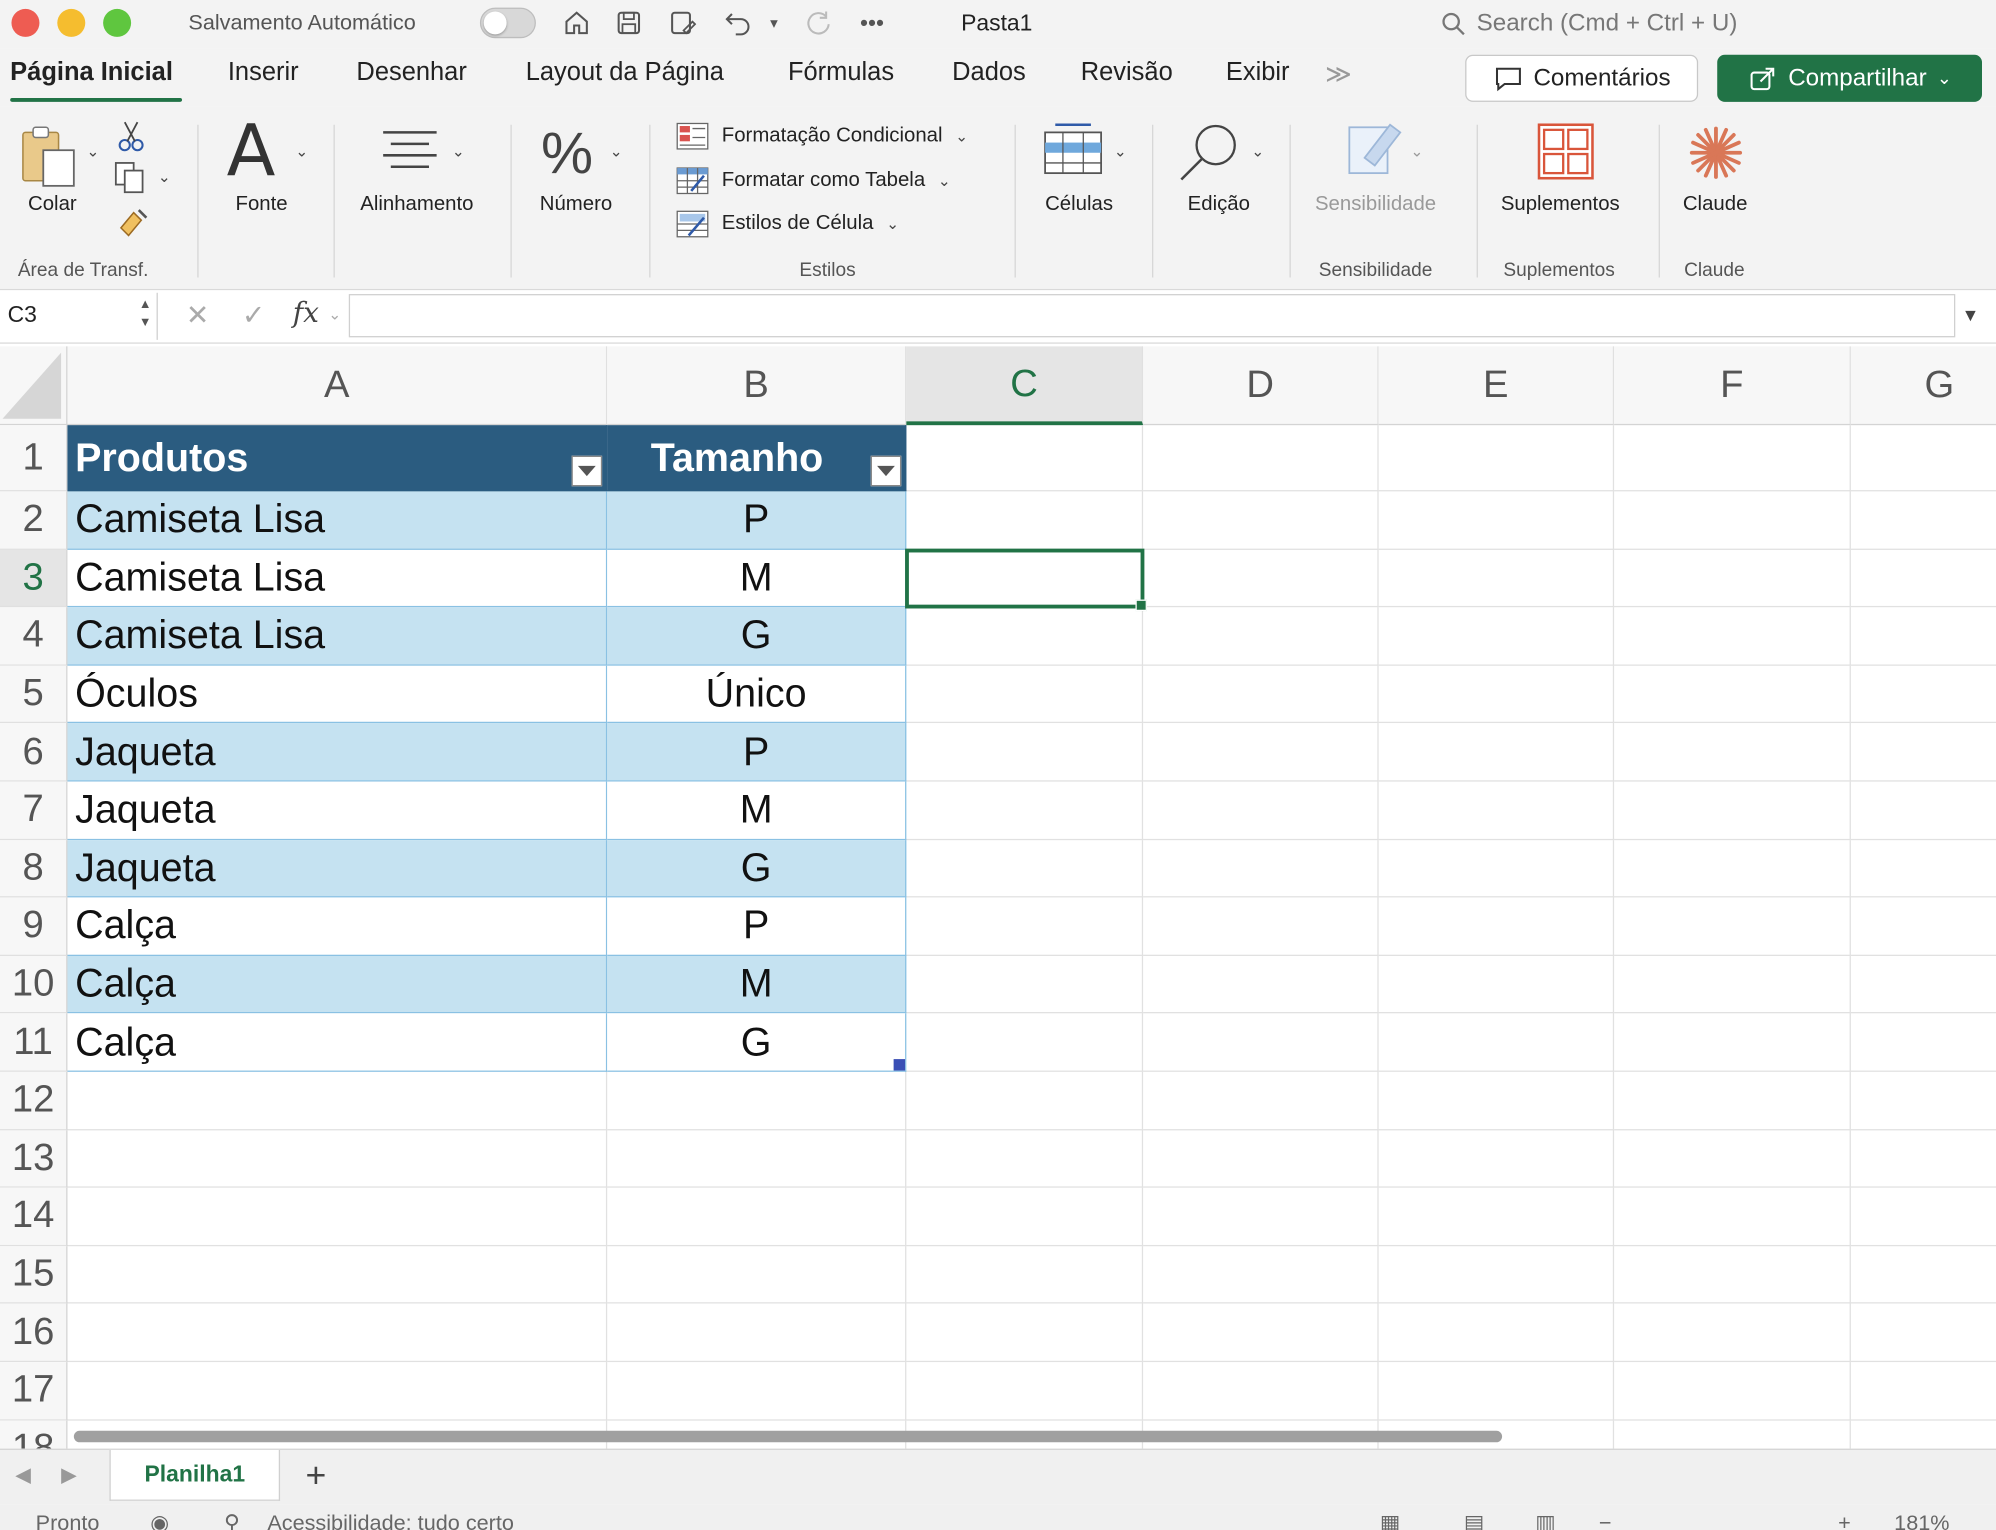 The height and width of the screenshot is (1530, 1996). What do you see at coordinates (1496, 636) in the screenshot?
I see `cell-e4` at bounding box center [1496, 636].